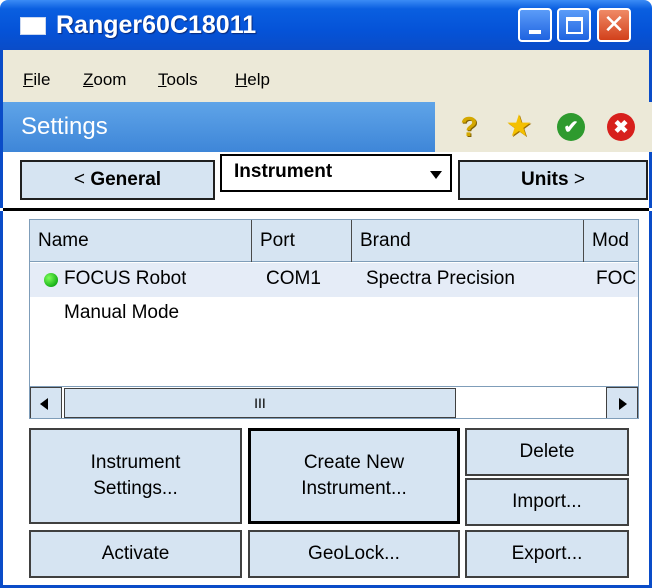  I want to click on settings-navigation: < General Instrument Units >, so click(326, 180).